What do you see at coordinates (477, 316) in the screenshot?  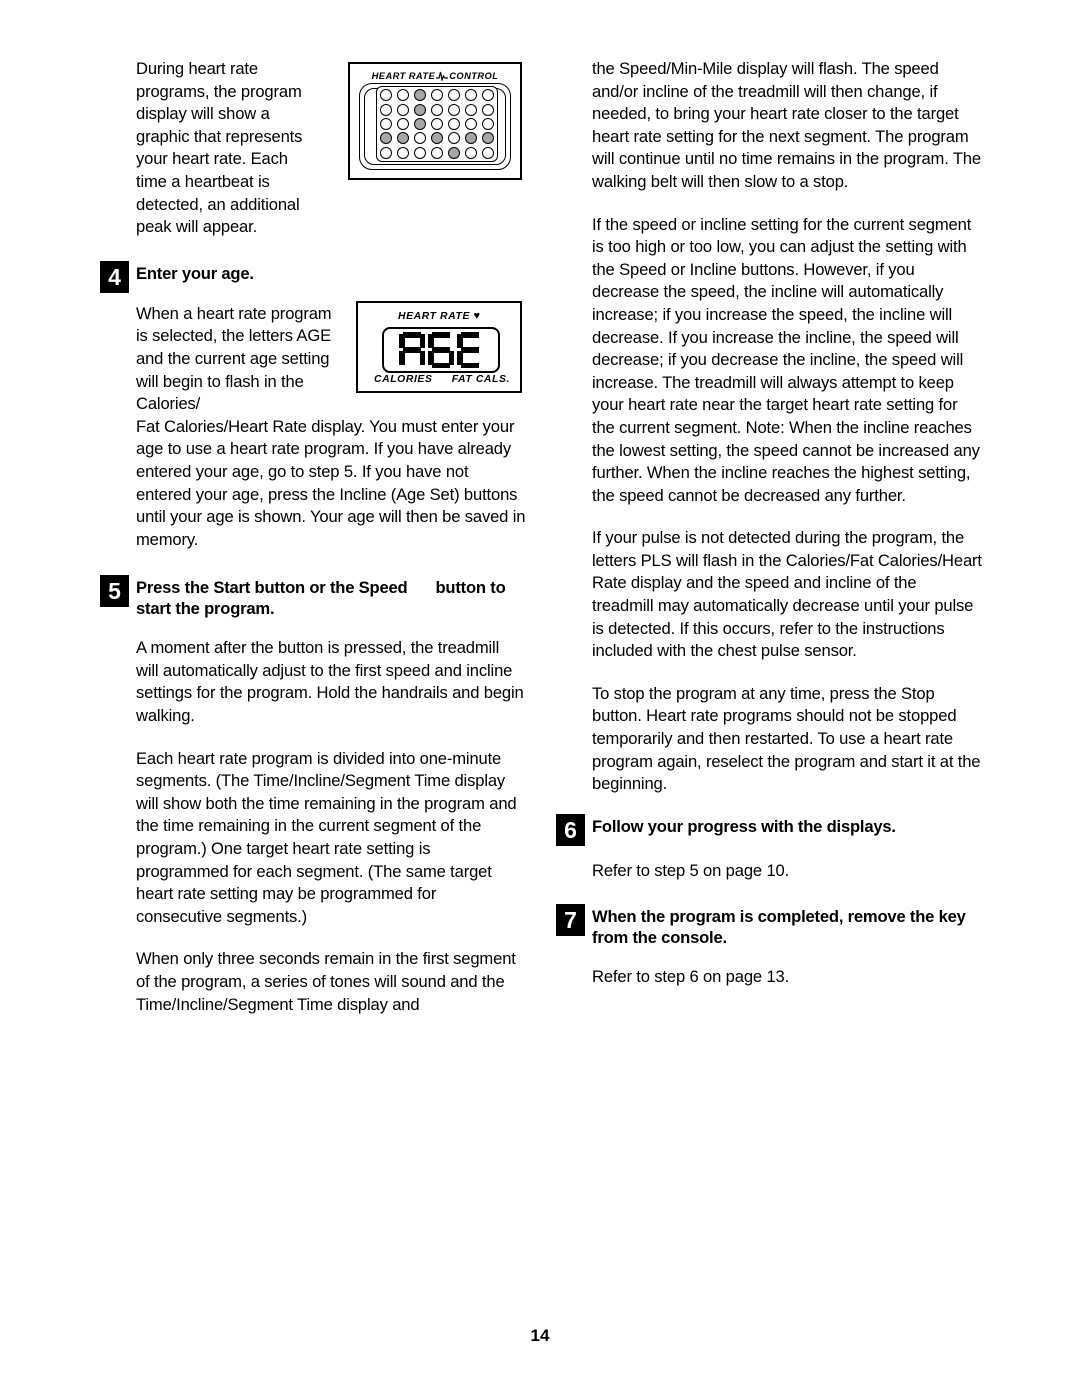 I see `heart-icon: ♥` at bounding box center [477, 316].